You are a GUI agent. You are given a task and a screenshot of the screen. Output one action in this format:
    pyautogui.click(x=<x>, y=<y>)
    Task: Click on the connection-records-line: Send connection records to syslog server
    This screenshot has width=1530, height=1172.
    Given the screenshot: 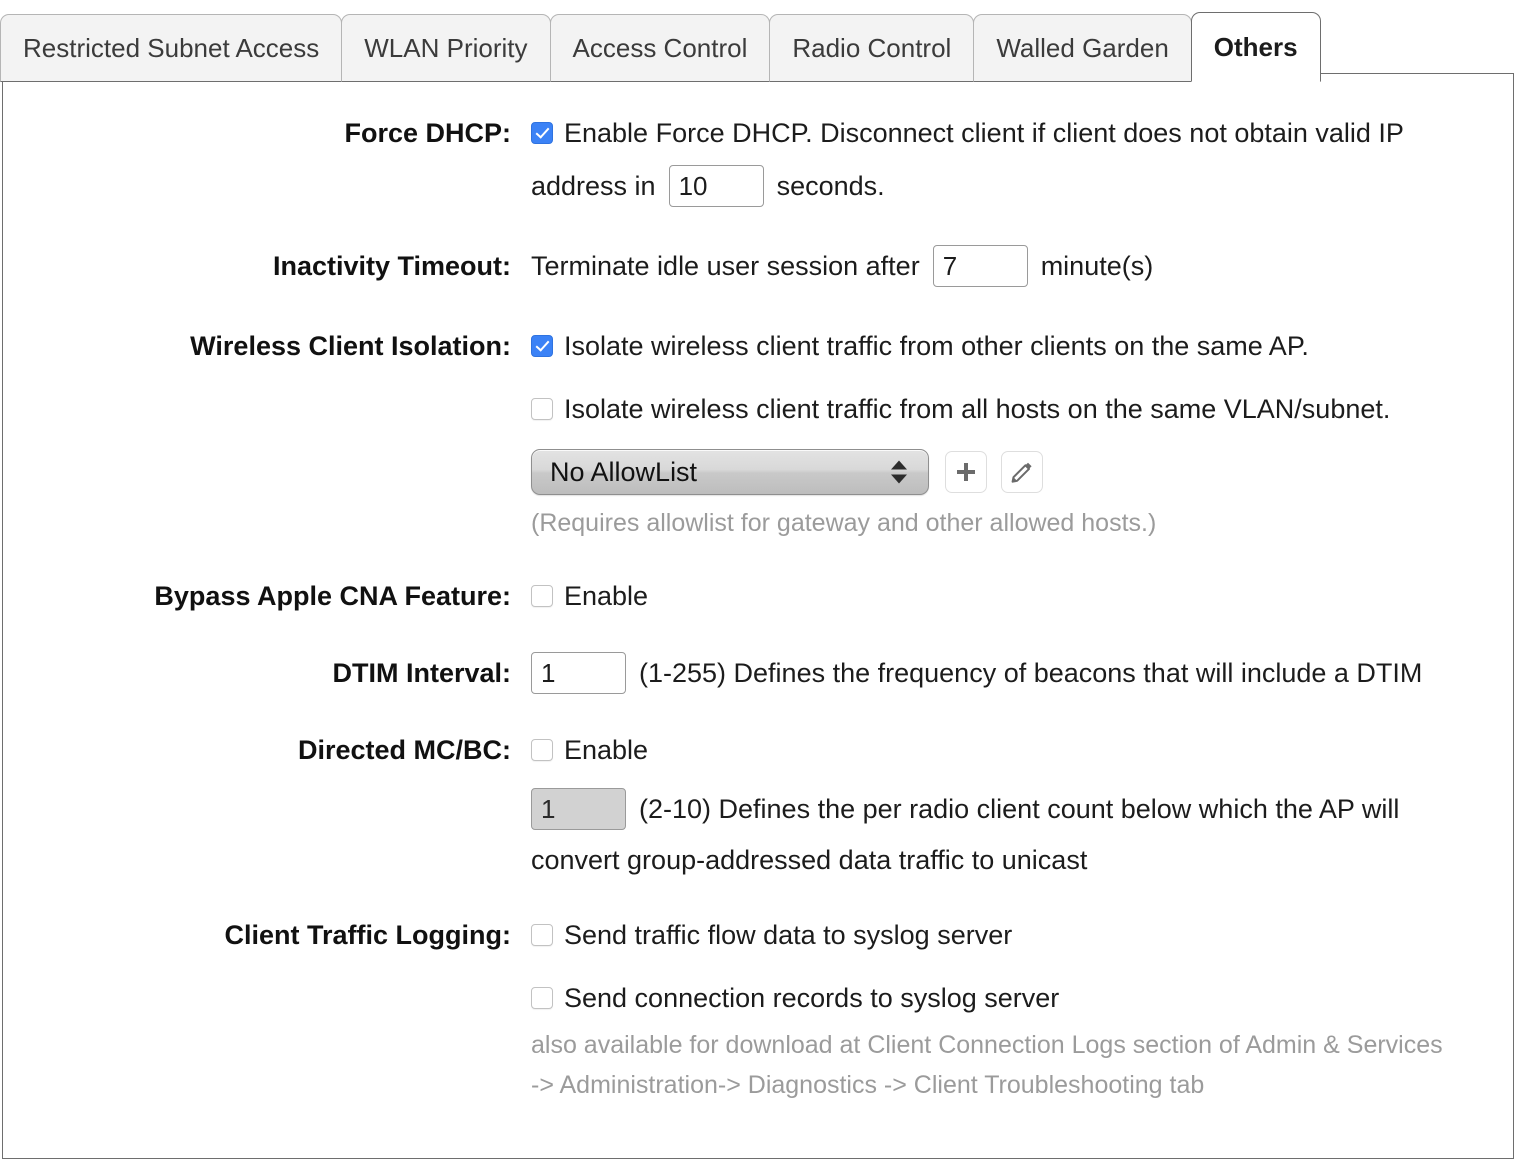 What is the action you would take?
    pyautogui.click(x=1022, y=998)
    